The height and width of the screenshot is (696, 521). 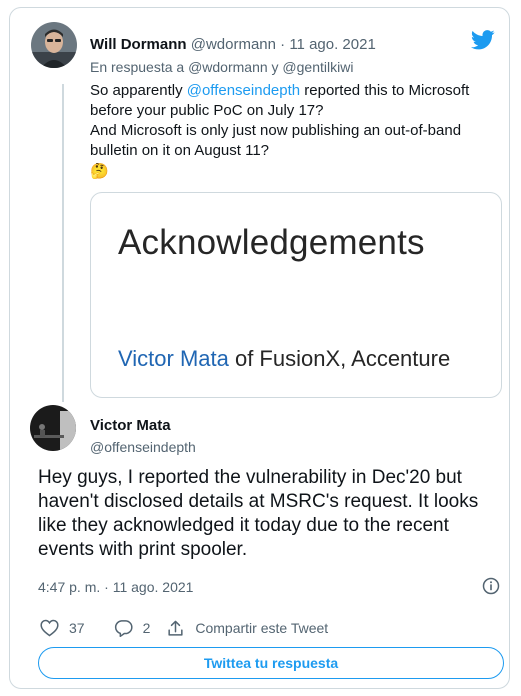 I want to click on thinking-face-emoji: 🤔, so click(x=99, y=171).